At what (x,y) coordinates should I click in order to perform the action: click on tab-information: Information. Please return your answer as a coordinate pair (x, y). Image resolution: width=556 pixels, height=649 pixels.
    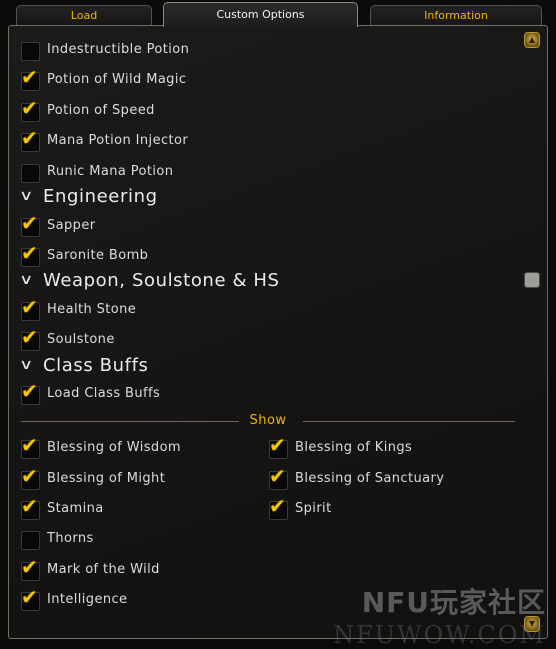
    Looking at the image, I should click on (456, 15).